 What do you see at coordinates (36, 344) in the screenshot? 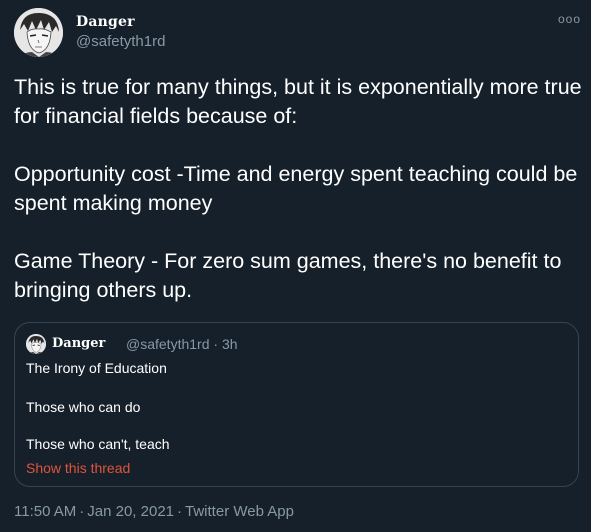
I see `quoted-author-avatar` at bounding box center [36, 344].